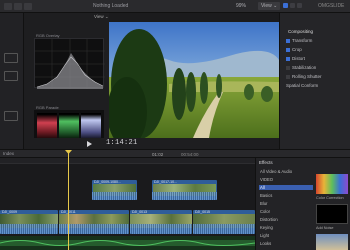 The image size is (350, 250). What do you see at coordinates (269, 6) in the screenshot?
I see `view-menu-button: View ⌄` at bounding box center [269, 6].